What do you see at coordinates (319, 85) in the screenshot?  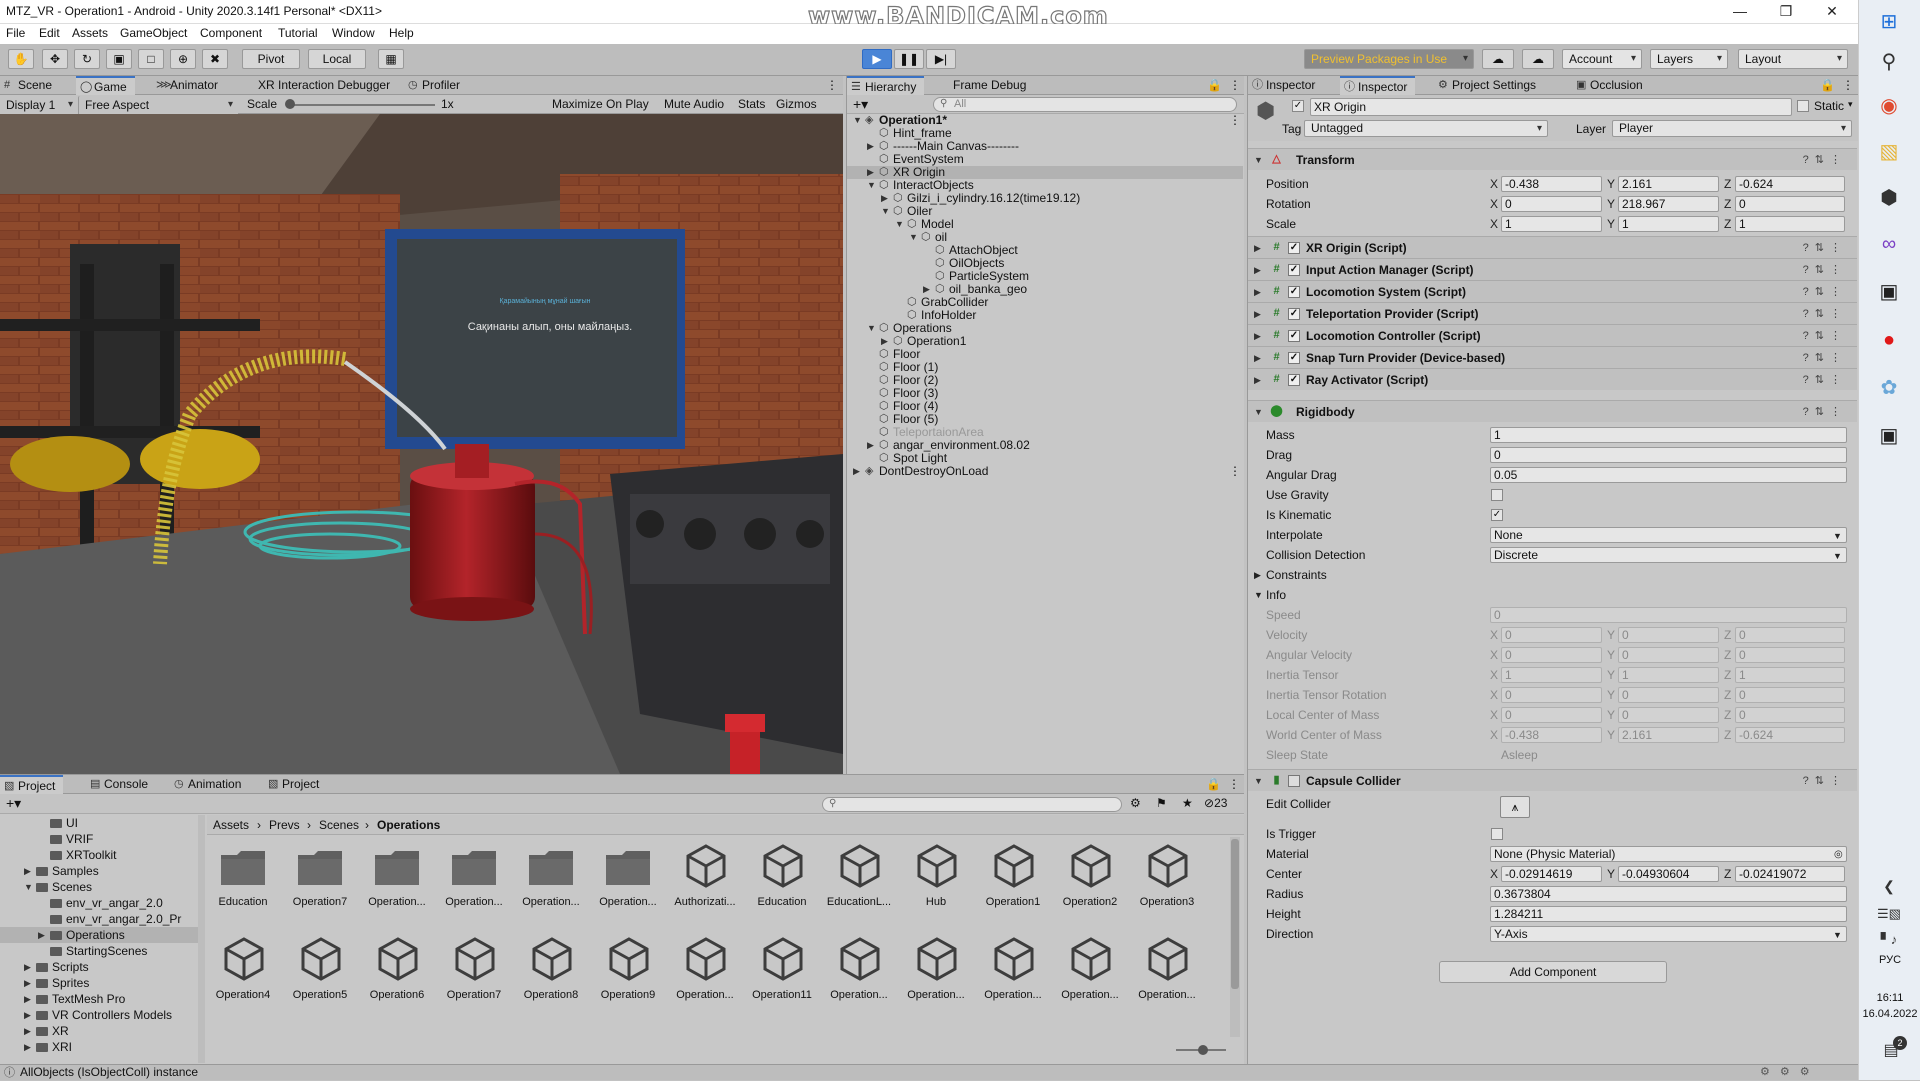 I see `tab-xr-debugger: XR Interaction Debugger` at bounding box center [319, 85].